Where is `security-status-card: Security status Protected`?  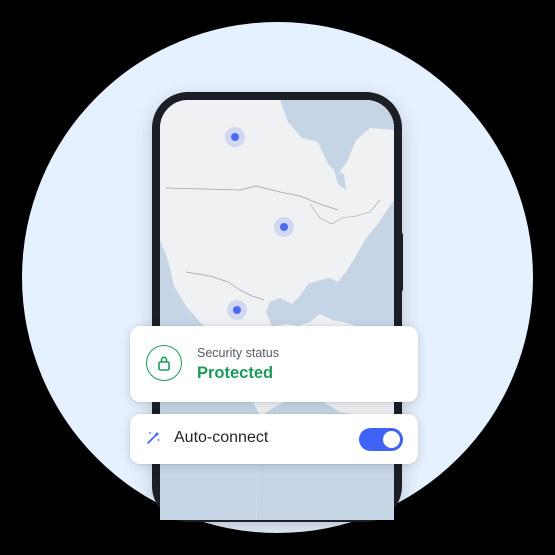
security-status-card: Security status Protected is located at coordinates (274, 364).